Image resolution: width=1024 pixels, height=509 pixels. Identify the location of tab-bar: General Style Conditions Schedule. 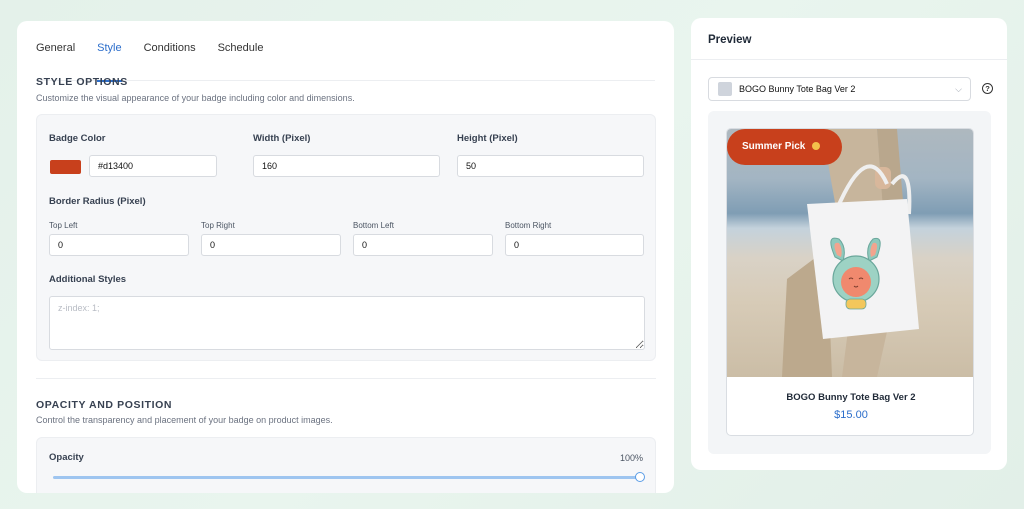
(345, 60).